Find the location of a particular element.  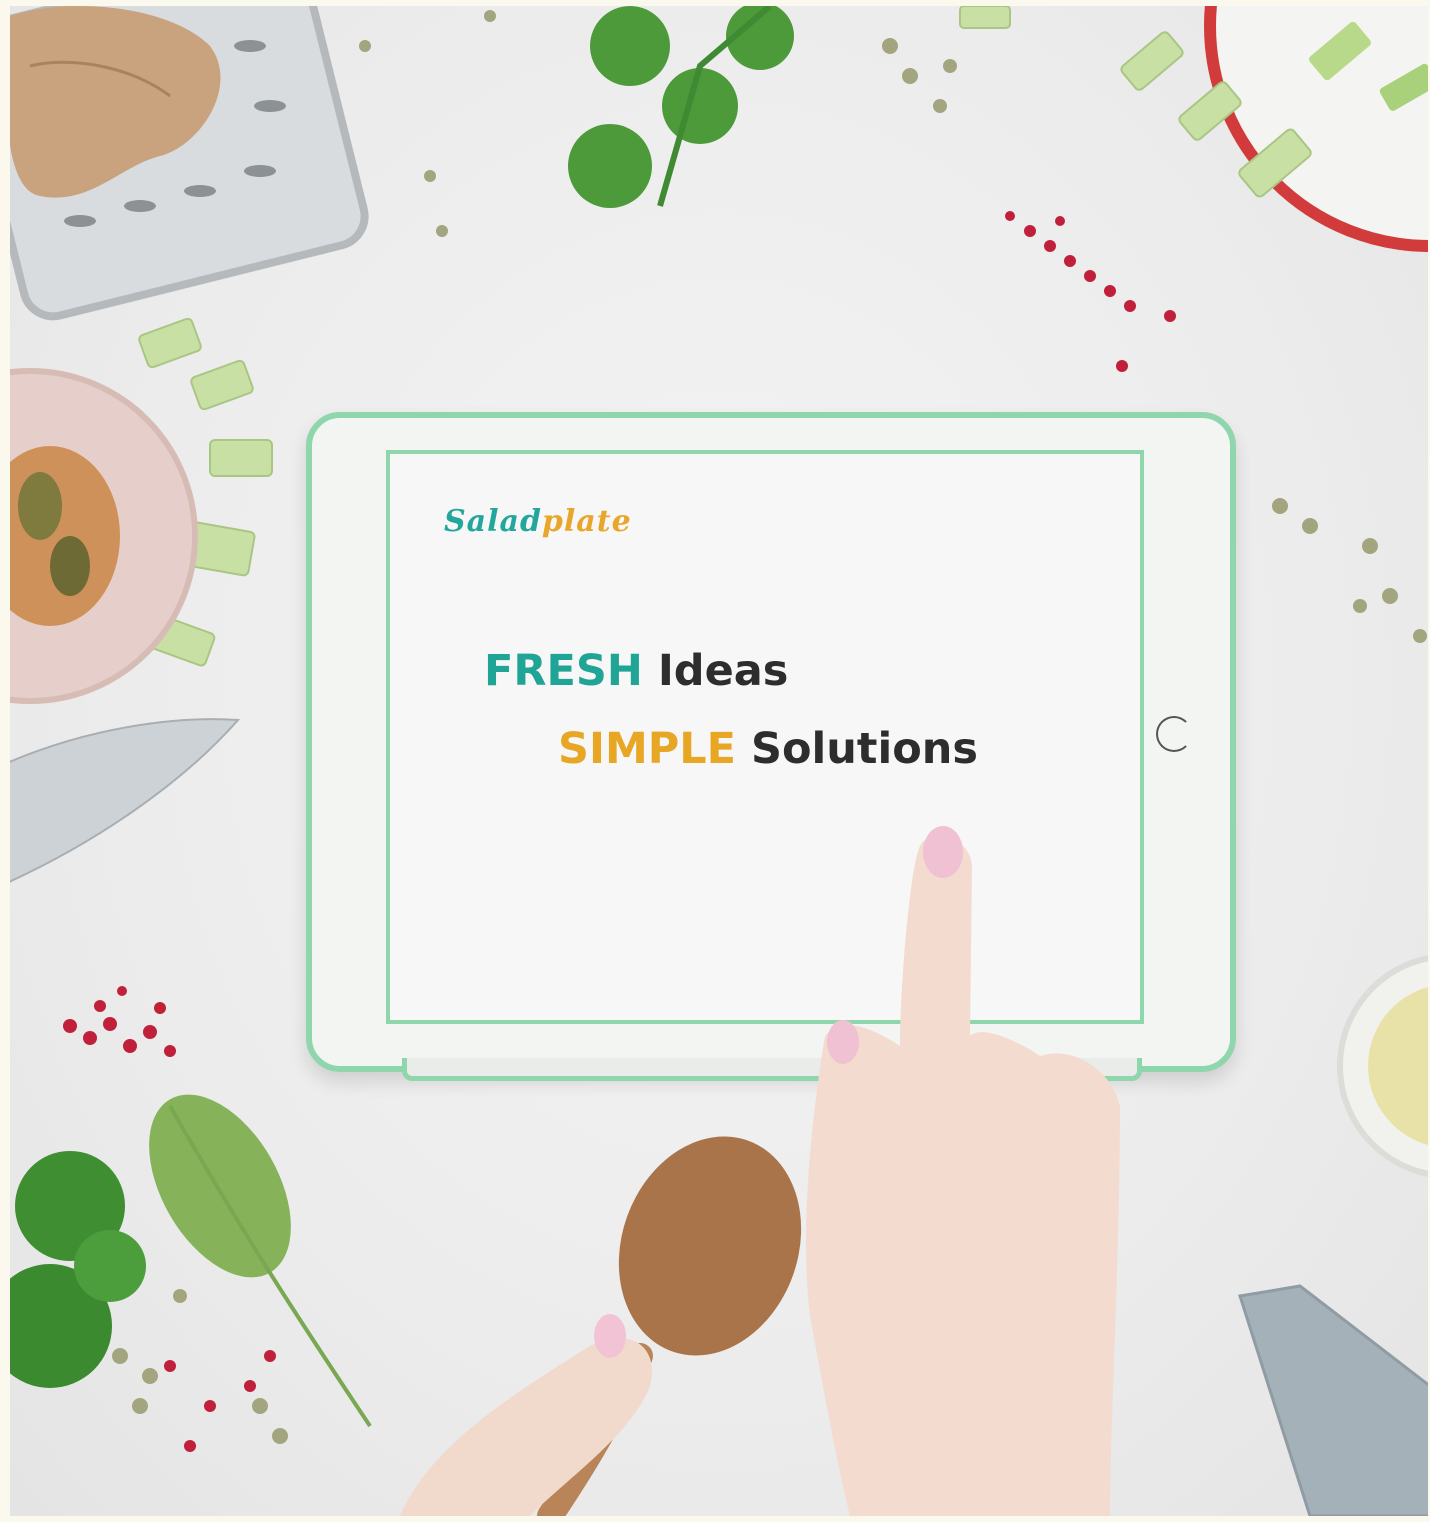

logo-part-plate: plate is located at coordinates (586, 521).